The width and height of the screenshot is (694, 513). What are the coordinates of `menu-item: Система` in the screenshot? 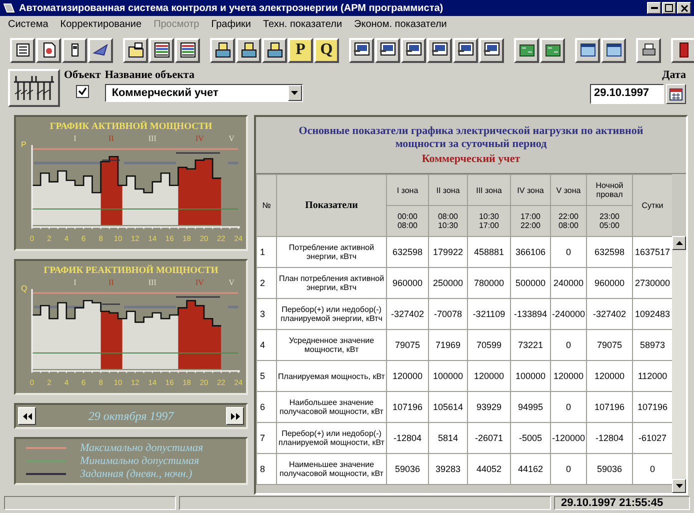 It's located at (28, 24).